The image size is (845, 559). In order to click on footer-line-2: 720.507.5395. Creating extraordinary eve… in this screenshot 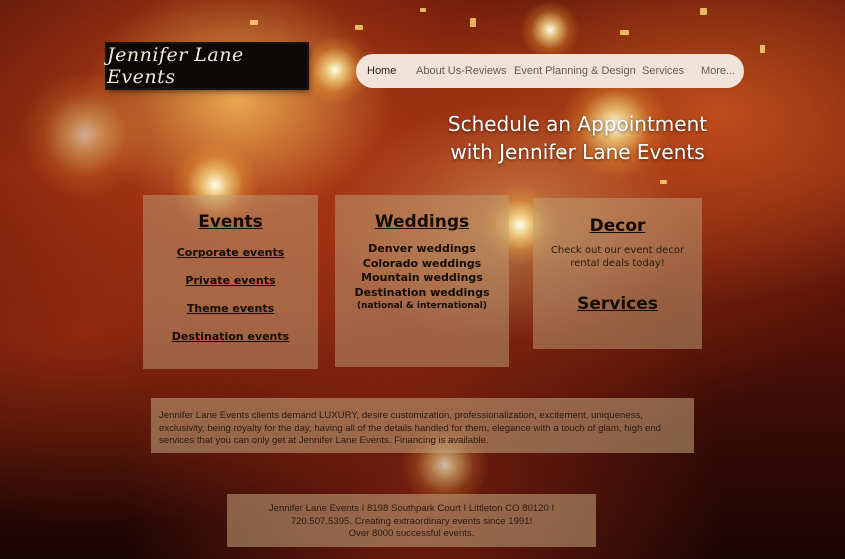, I will do `click(411, 521)`.